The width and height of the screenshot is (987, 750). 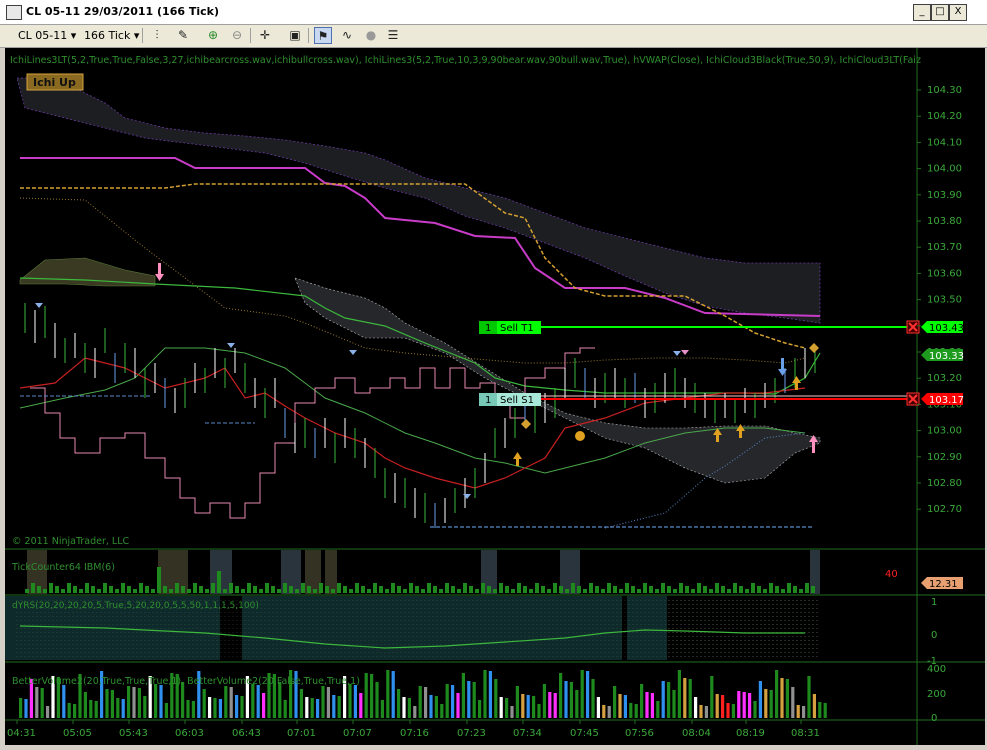 What do you see at coordinates (958, 12) in the screenshot?
I see `close-button: X` at bounding box center [958, 12].